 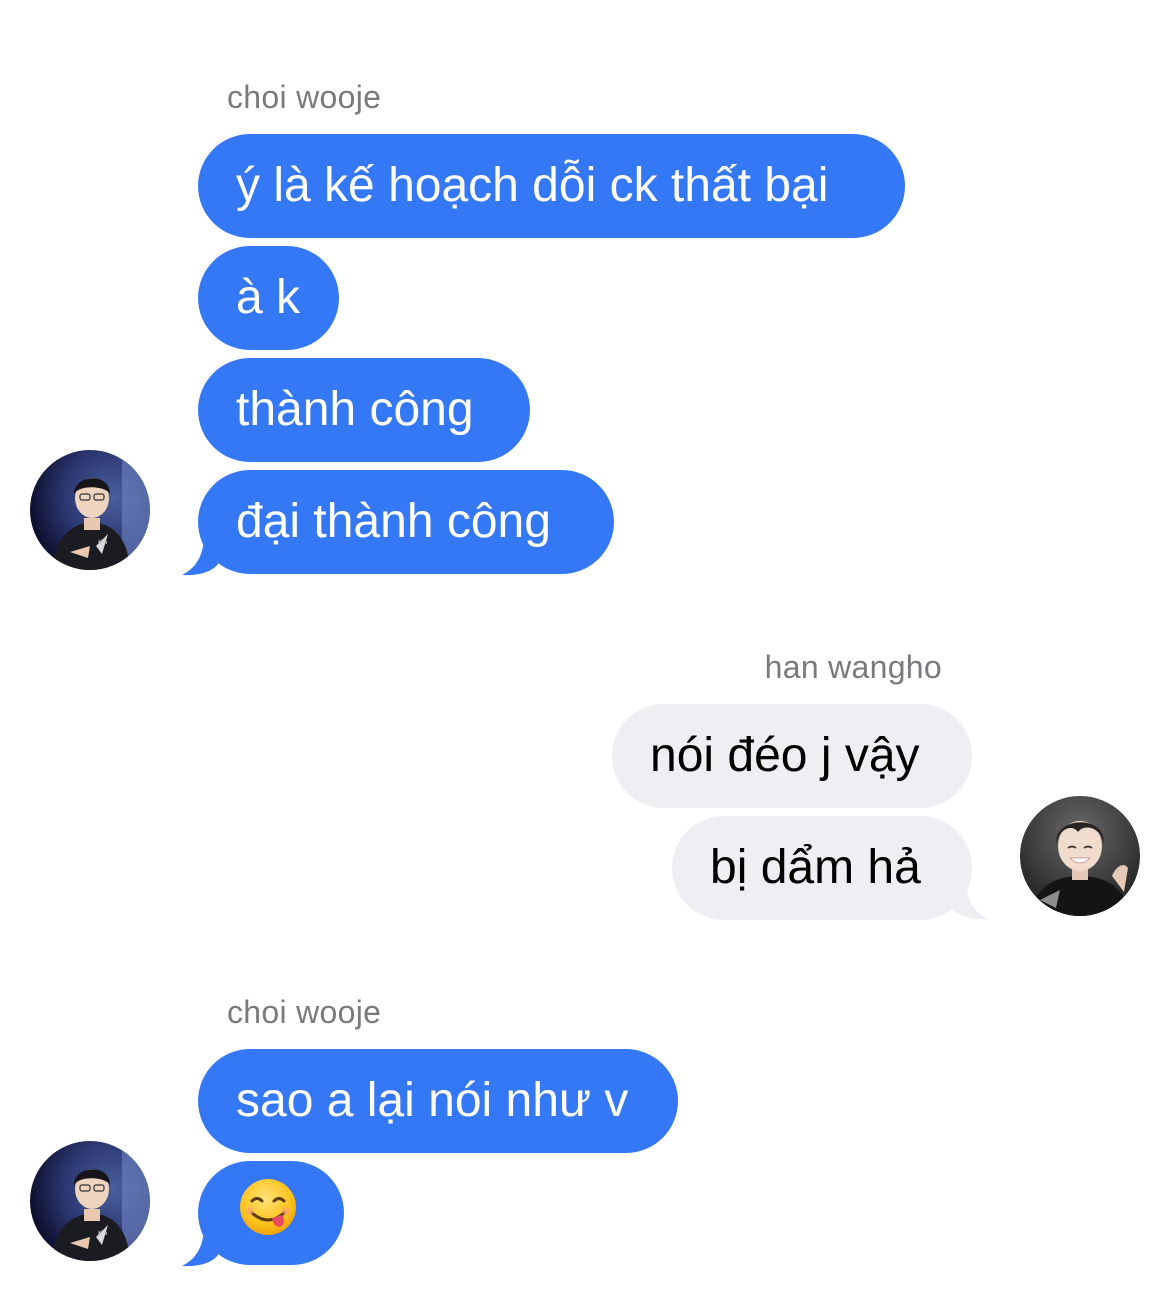 I want to click on message-bubble: bị dẩm hả, so click(x=822, y=868).